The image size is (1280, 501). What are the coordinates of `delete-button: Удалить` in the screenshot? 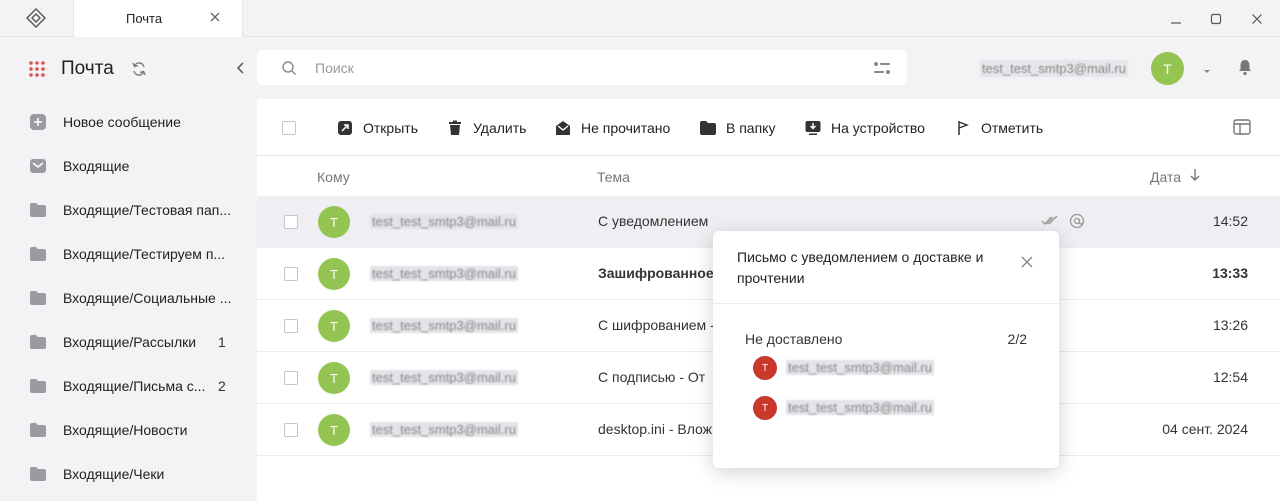 It's located at (486, 127).